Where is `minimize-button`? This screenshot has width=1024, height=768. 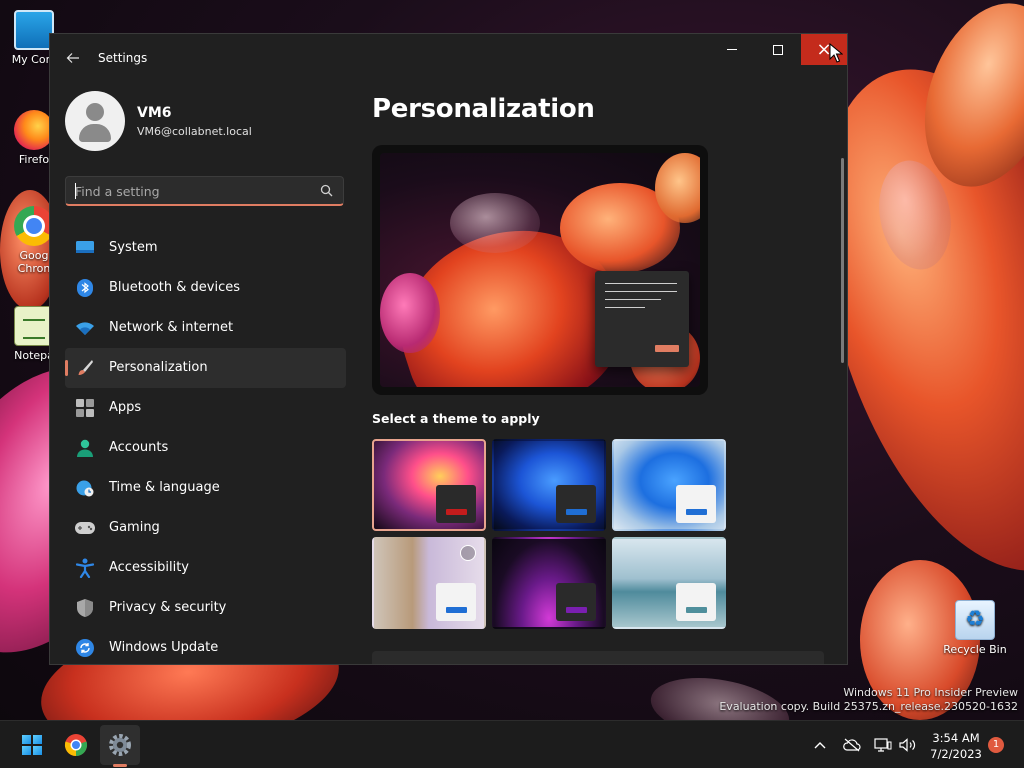 minimize-button is located at coordinates (732, 49).